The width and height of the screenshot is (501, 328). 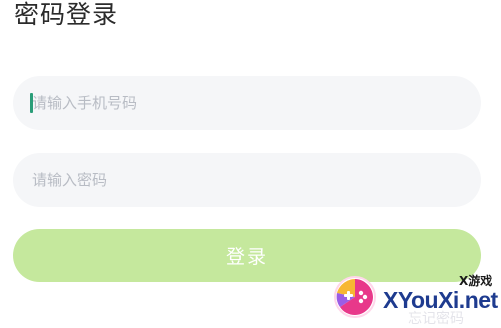 What do you see at coordinates (256, 103) in the screenshot?
I see `phone-input` at bounding box center [256, 103].